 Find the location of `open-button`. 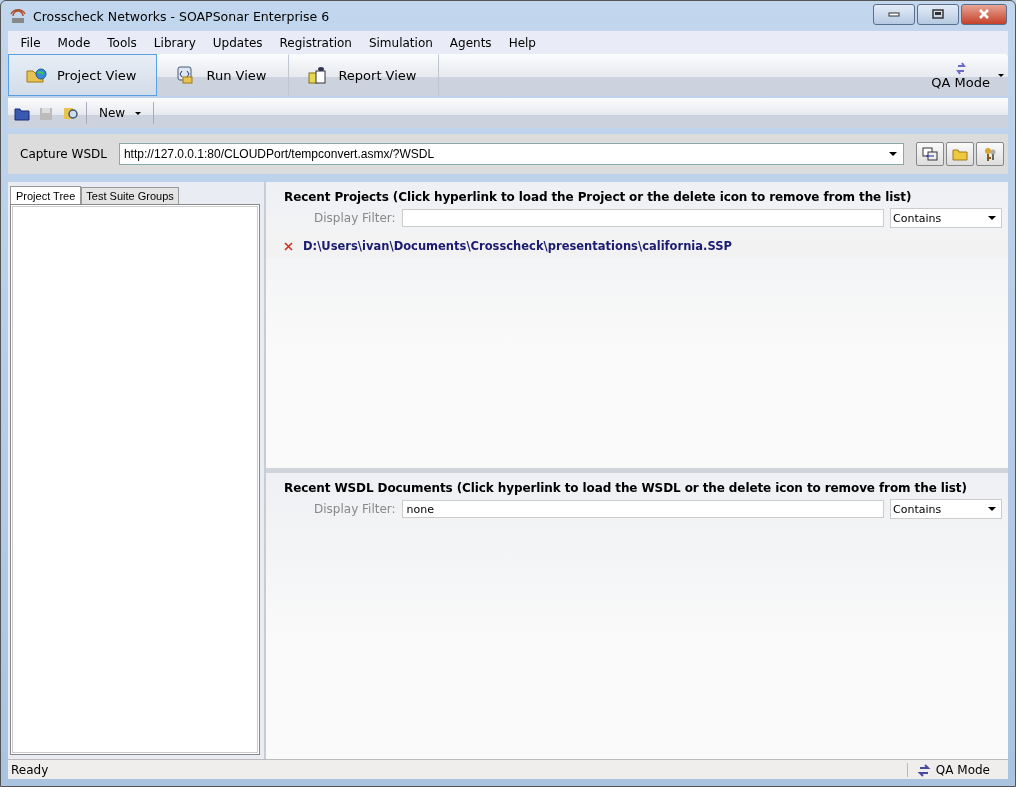

open-button is located at coordinates (960, 154).